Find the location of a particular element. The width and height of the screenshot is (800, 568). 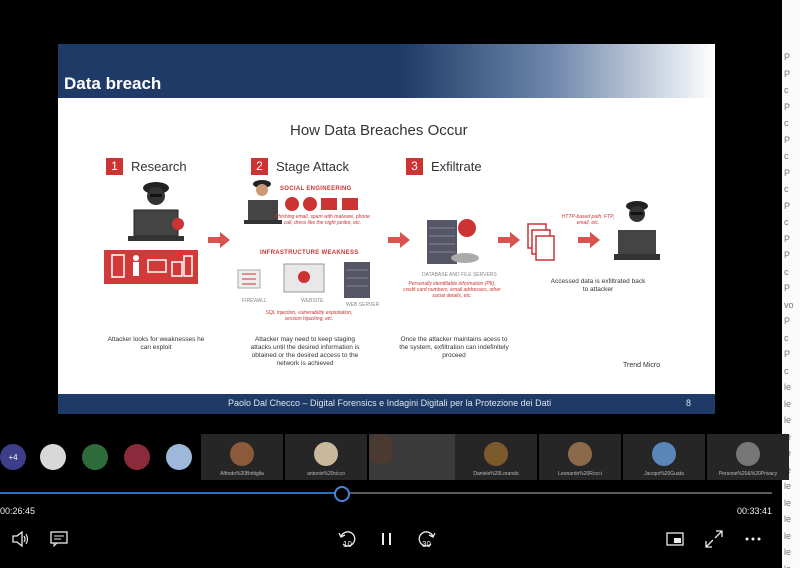

step-label: Research is located at coordinates (159, 166).